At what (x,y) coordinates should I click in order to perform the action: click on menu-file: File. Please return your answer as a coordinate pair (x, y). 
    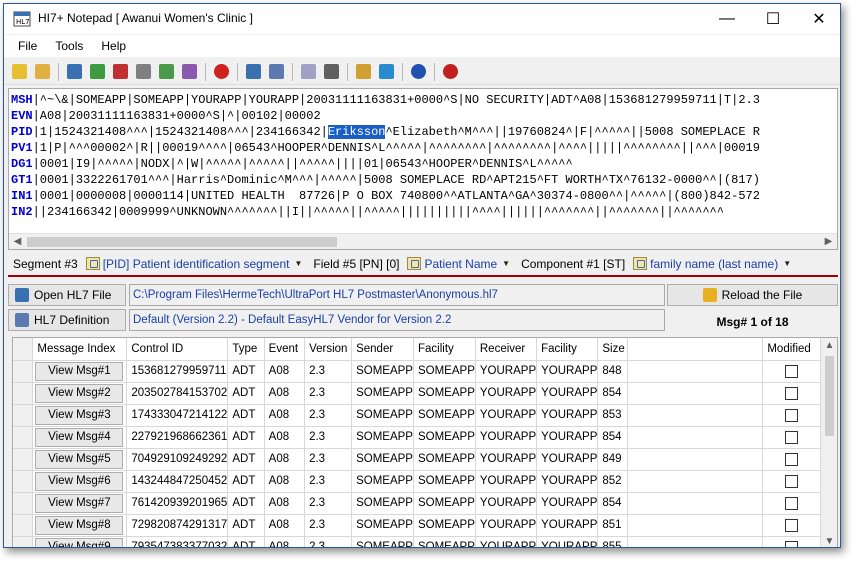
    Looking at the image, I should click on (25, 46).